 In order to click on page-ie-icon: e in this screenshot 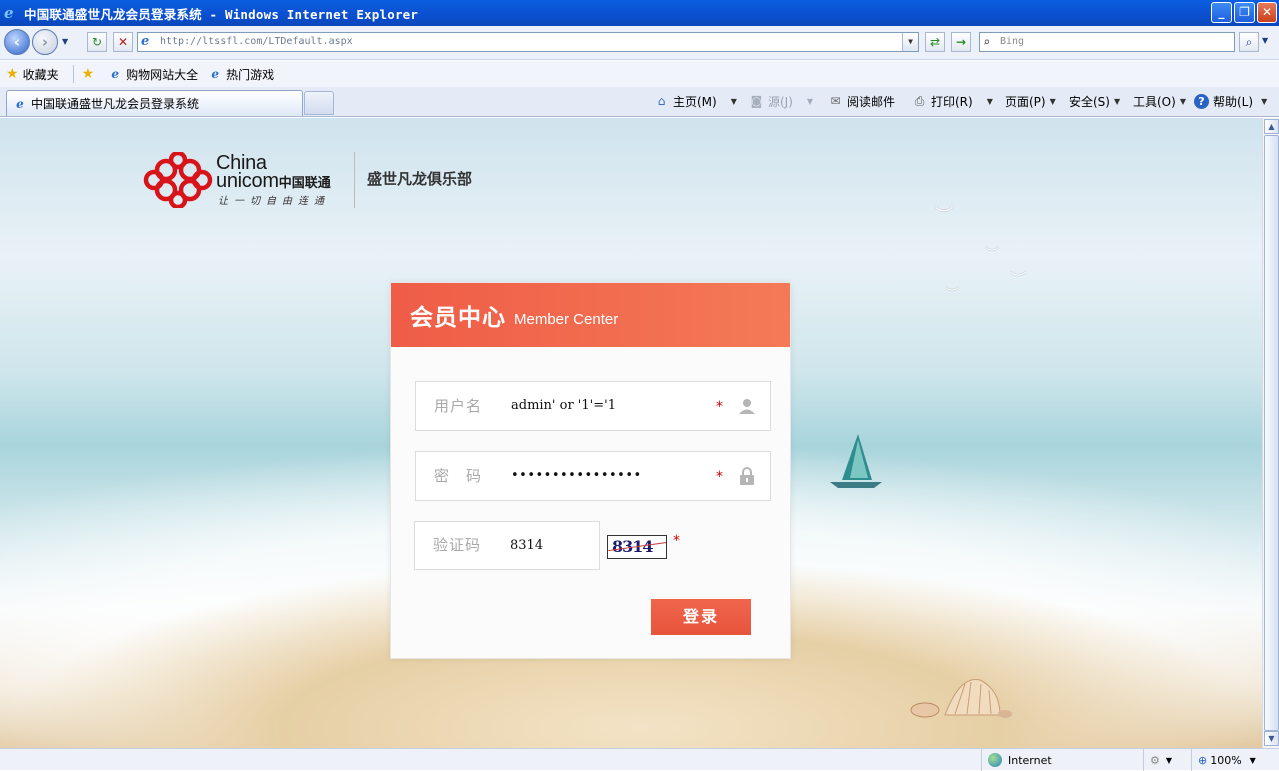, I will do `click(145, 41)`.